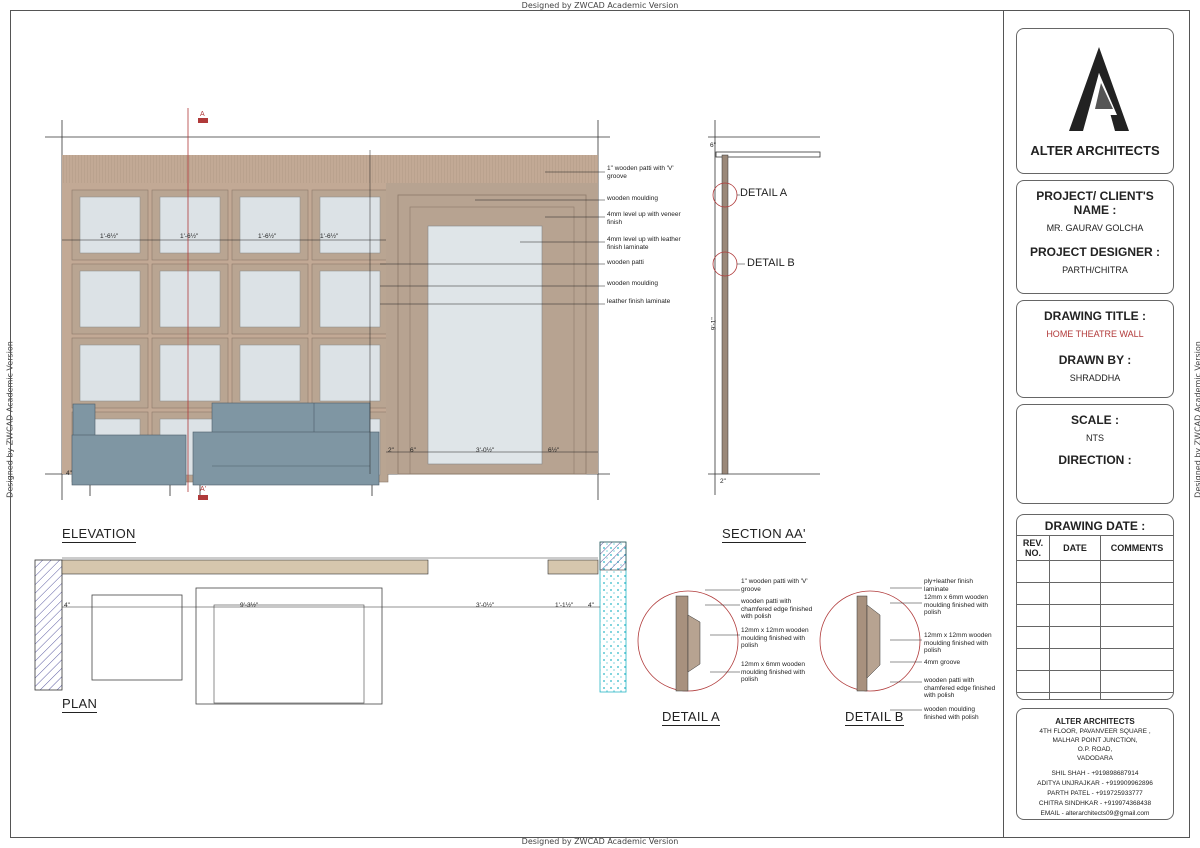 The width and height of the screenshot is (1200, 848). What do you see at coordinates (723, 481) in the screenshot?
I see `section-dim-3: 2"` at bounding box center [723, 481].